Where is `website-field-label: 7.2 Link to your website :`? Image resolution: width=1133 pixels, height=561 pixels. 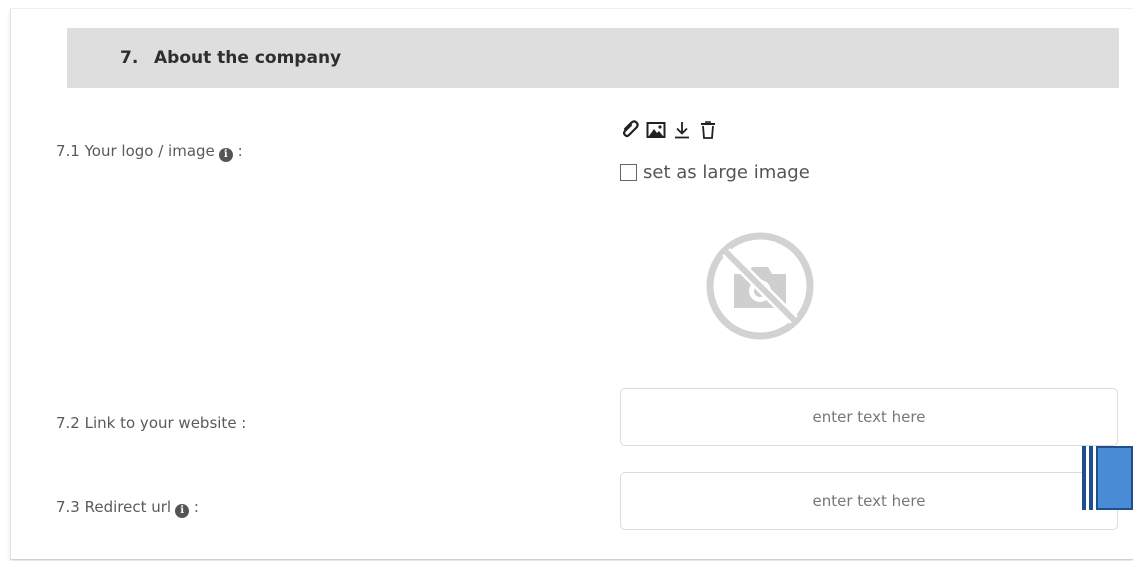 website-field-label: 7.2 Link to your website : is located at coordinates (151, 423).